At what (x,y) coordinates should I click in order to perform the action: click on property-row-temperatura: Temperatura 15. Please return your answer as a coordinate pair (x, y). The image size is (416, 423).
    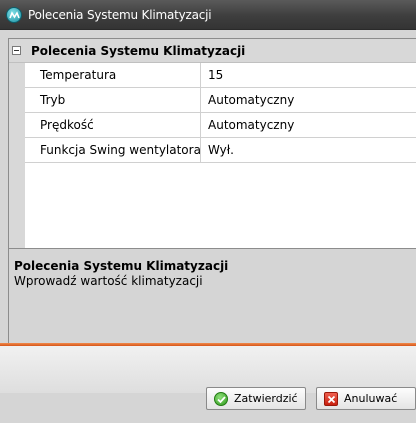
    Looking at the image, I should click on (220, 75).